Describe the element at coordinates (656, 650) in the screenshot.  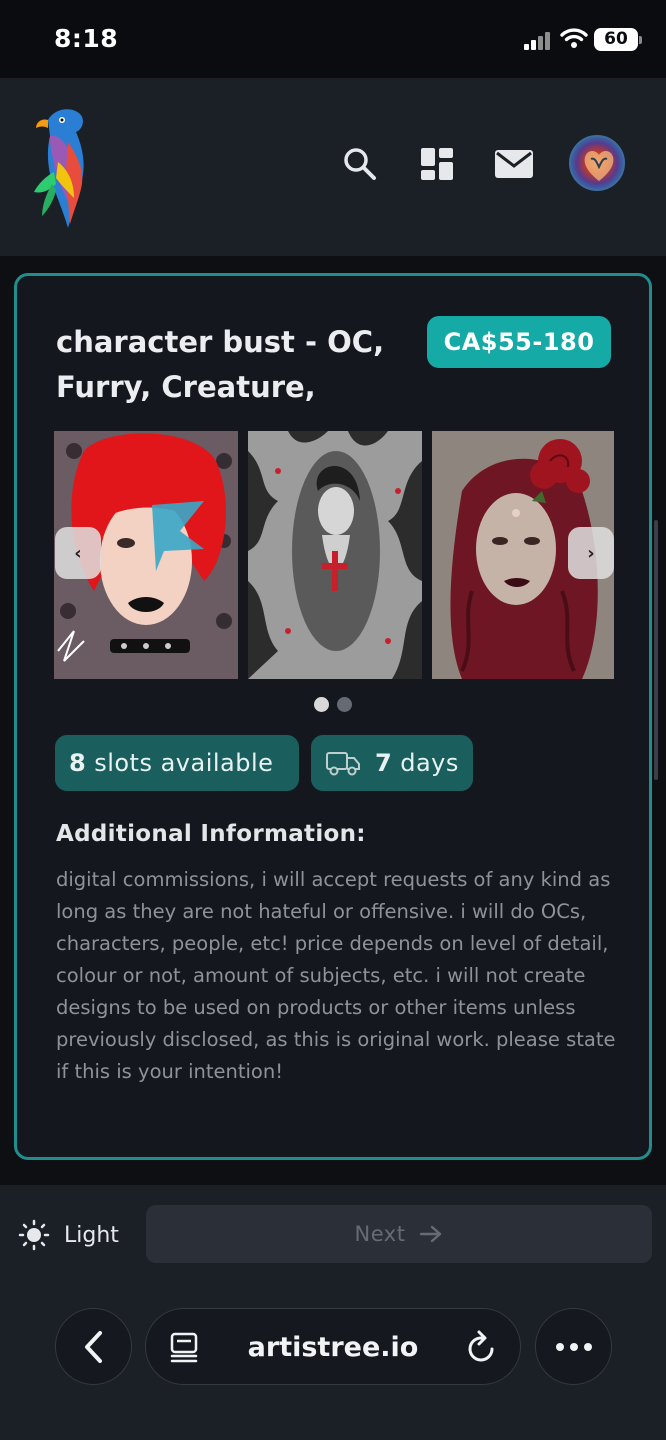
I see `scrollbar` at that location.